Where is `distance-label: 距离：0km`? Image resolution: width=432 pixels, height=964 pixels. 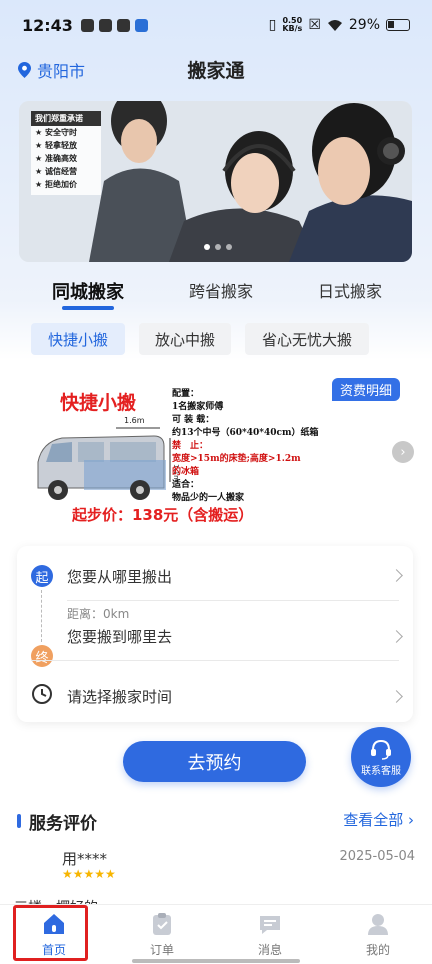
distance-label: 距离：0km is located at coordinates (98, 614).